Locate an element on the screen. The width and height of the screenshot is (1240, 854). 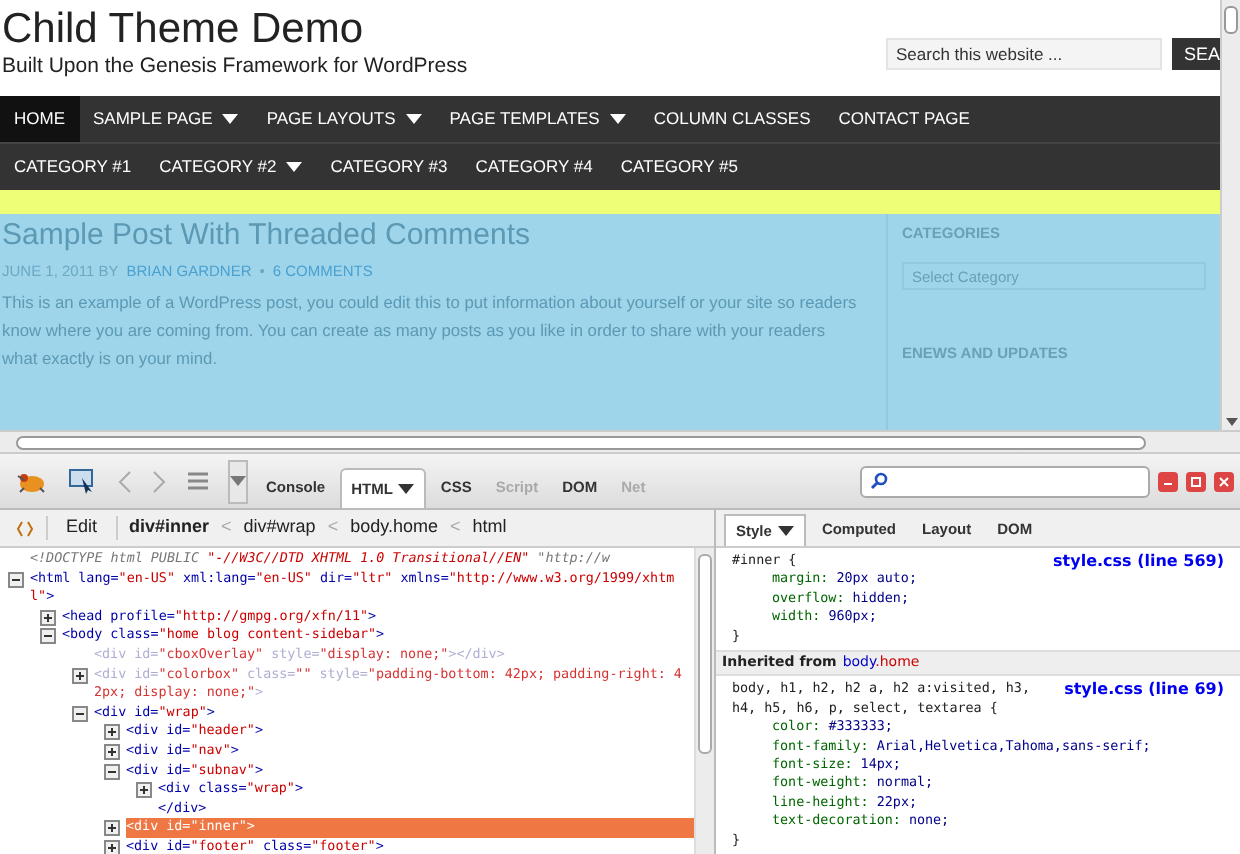
subnav-item: CATEGORY #2 is located at coordinates (231, 167).